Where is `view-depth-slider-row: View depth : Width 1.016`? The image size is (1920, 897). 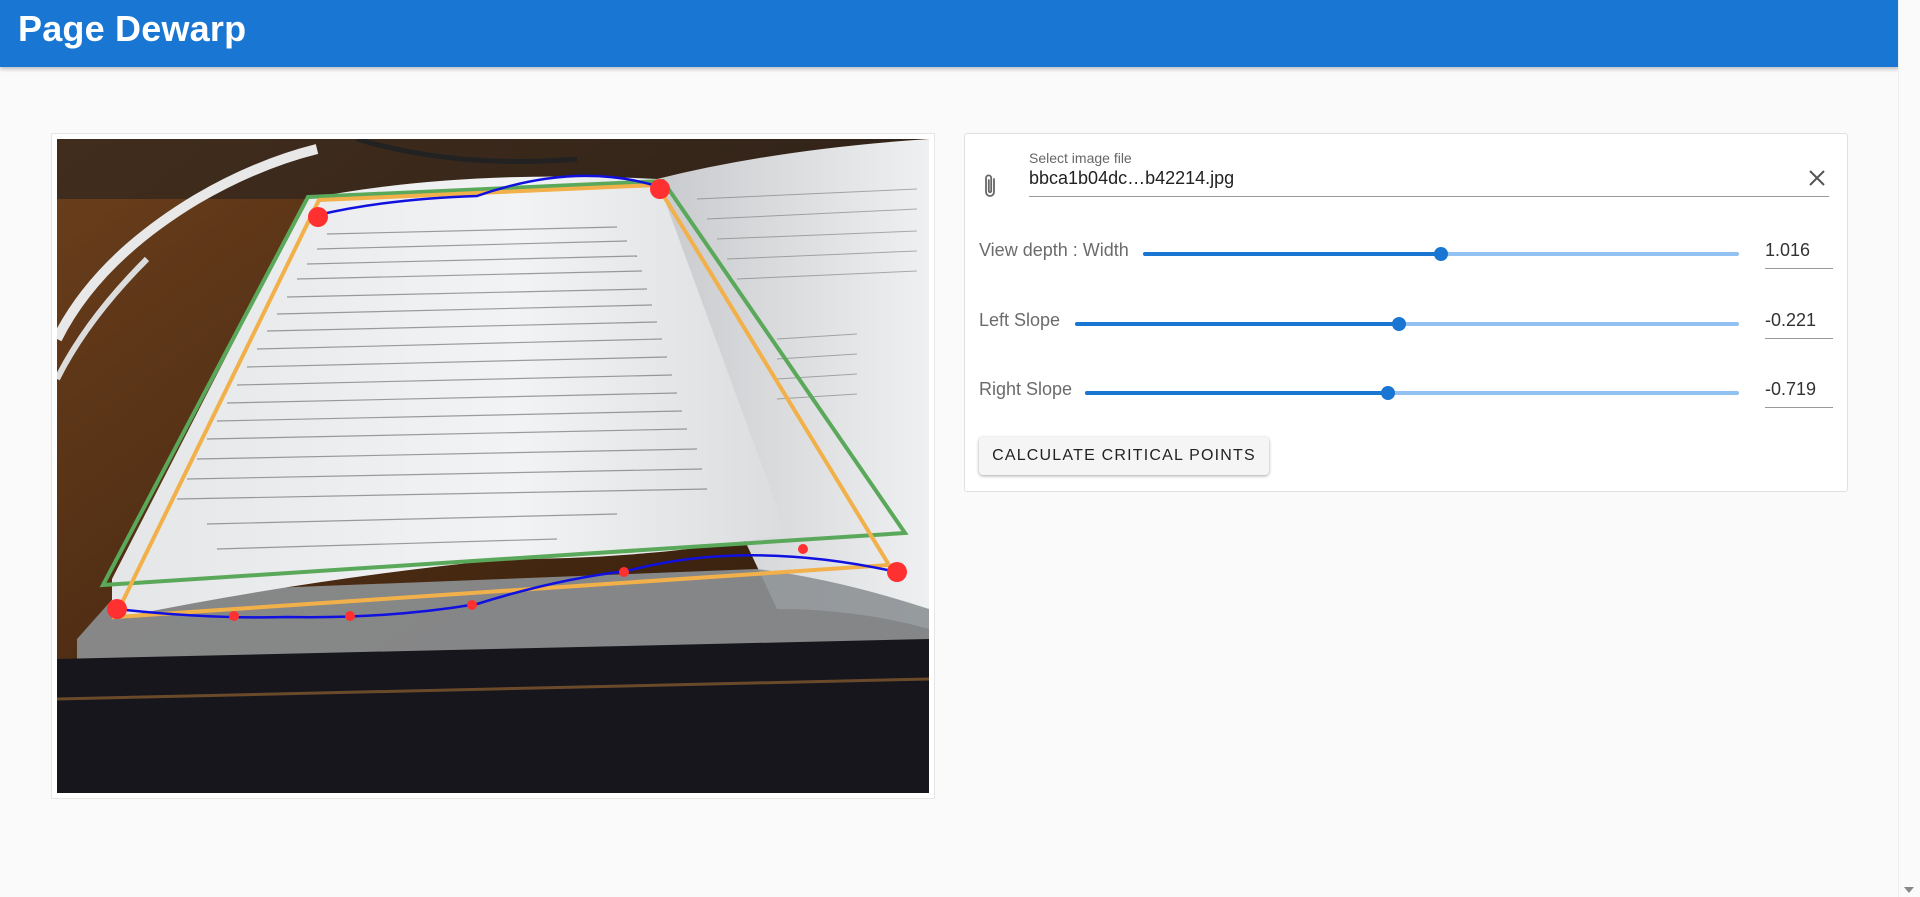
view-depth-slider-row: View depth : Width 1.016 is located at coordinates (1408, 252).